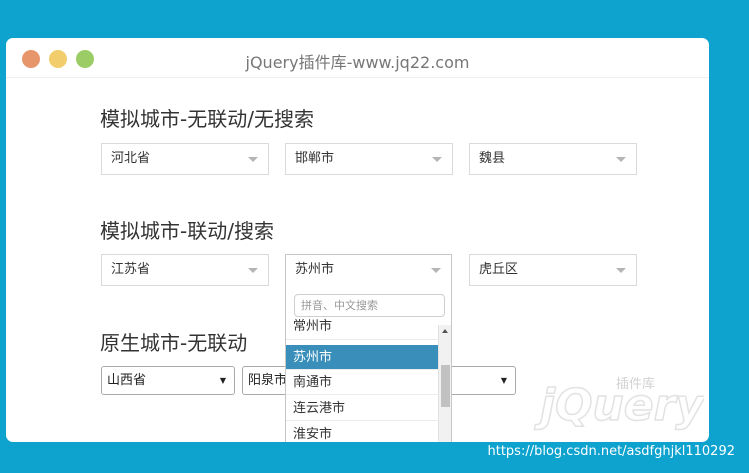 This screenshot has width=749, height=473. I want to click on dropdown-option: 南通市, so click(362, 382).